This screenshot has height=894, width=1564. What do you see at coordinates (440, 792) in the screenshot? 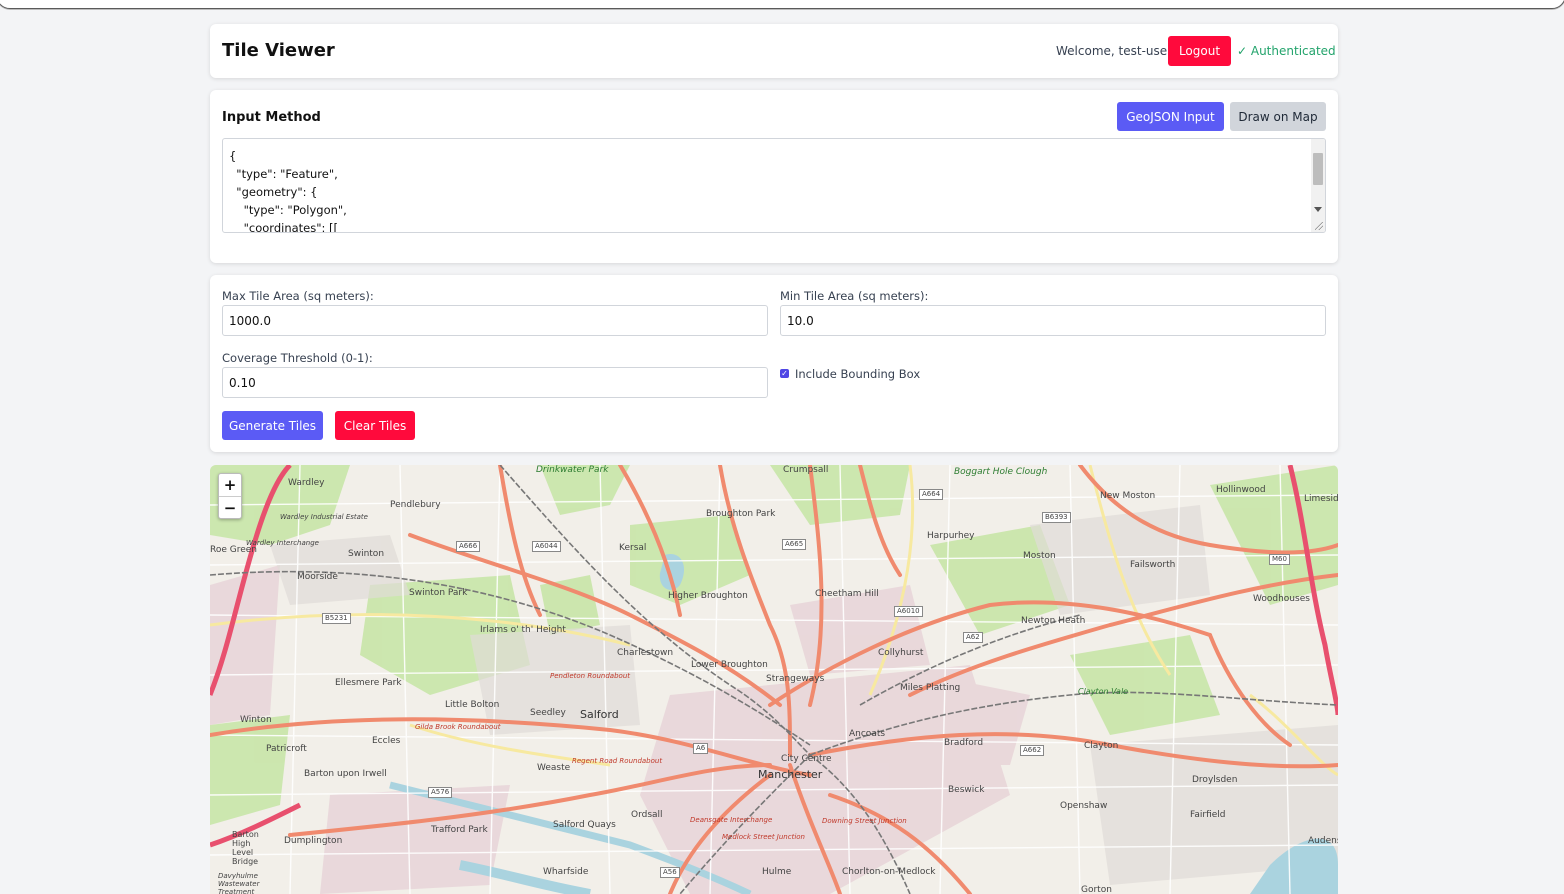
I see `road-shield: A576` at bounding box center [440, 792].